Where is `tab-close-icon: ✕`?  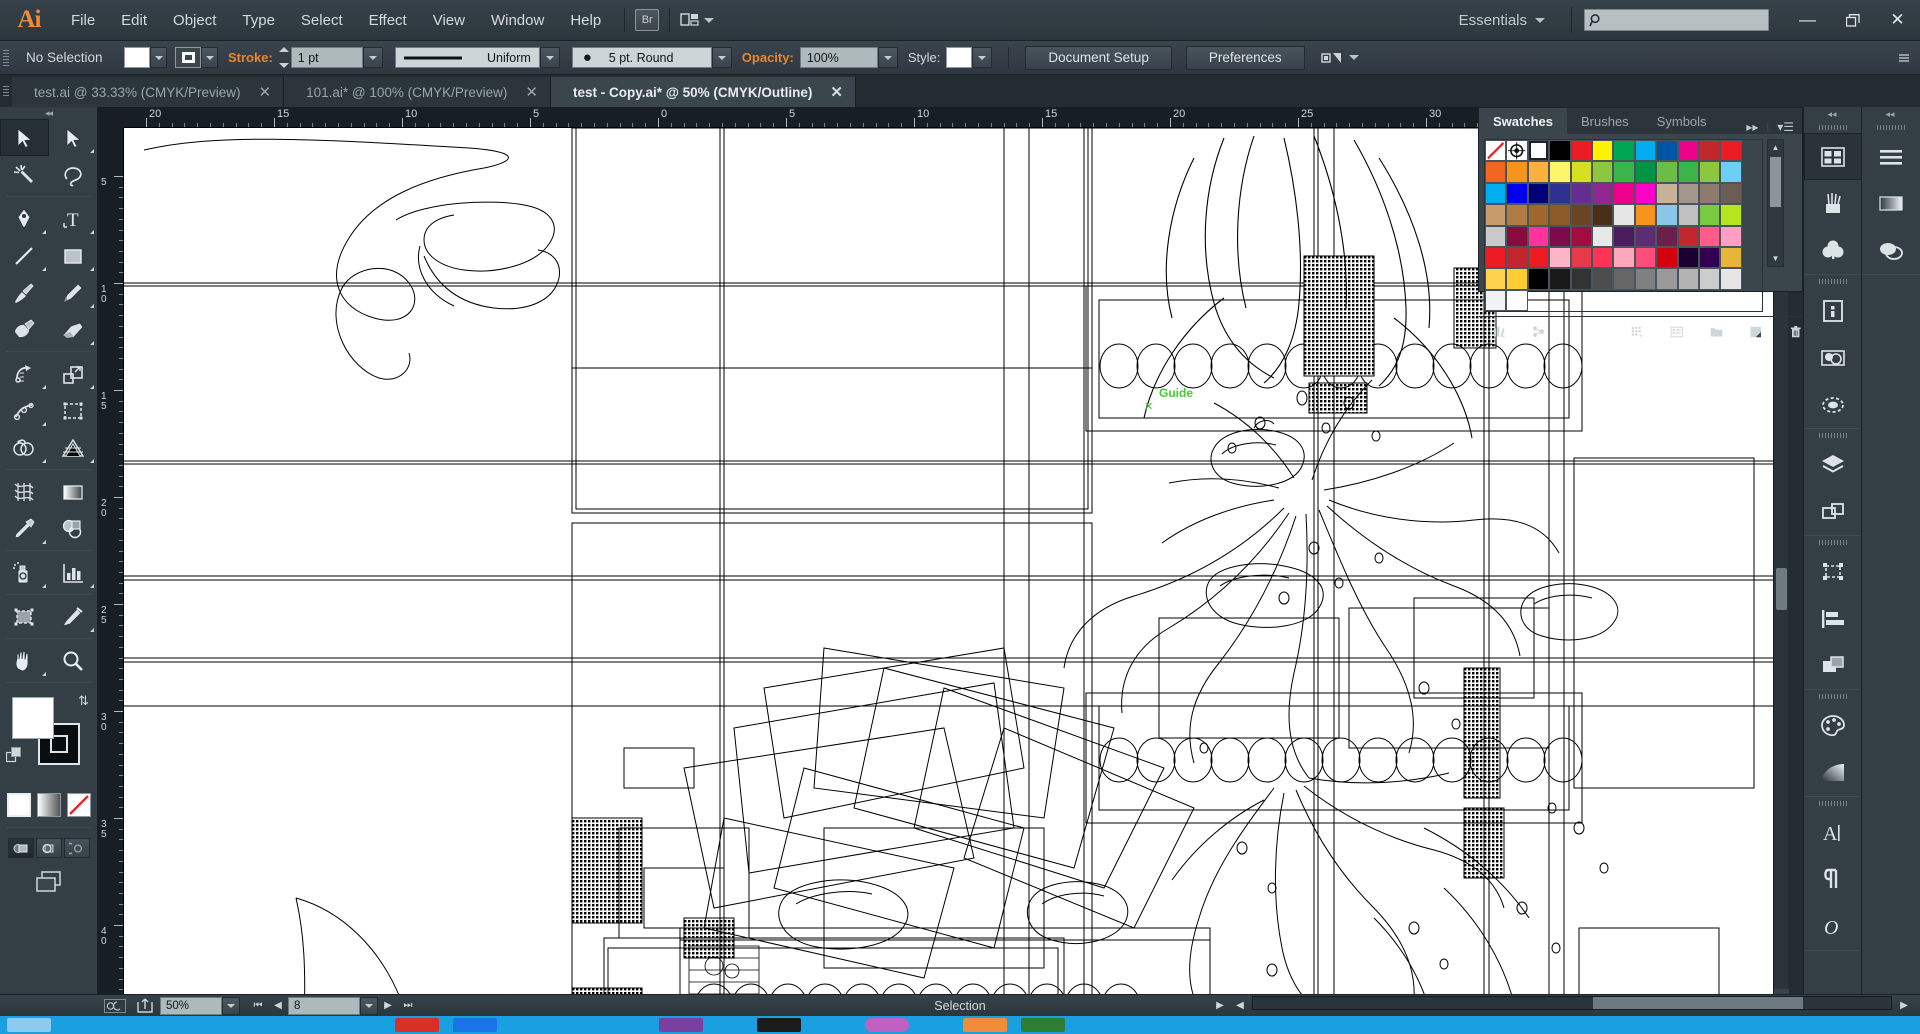 tab-close-icon: ✕ is located at coordinates (265, 92).